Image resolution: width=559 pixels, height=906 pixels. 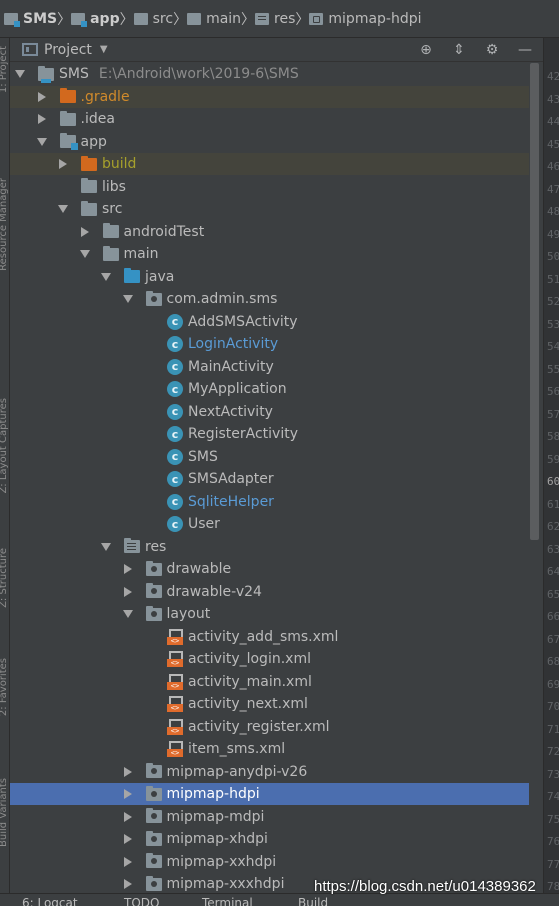 What do you see at coordinates (553, 76) in the screenshot?
I see `line-number: 42` at bounding box center [553, 76].